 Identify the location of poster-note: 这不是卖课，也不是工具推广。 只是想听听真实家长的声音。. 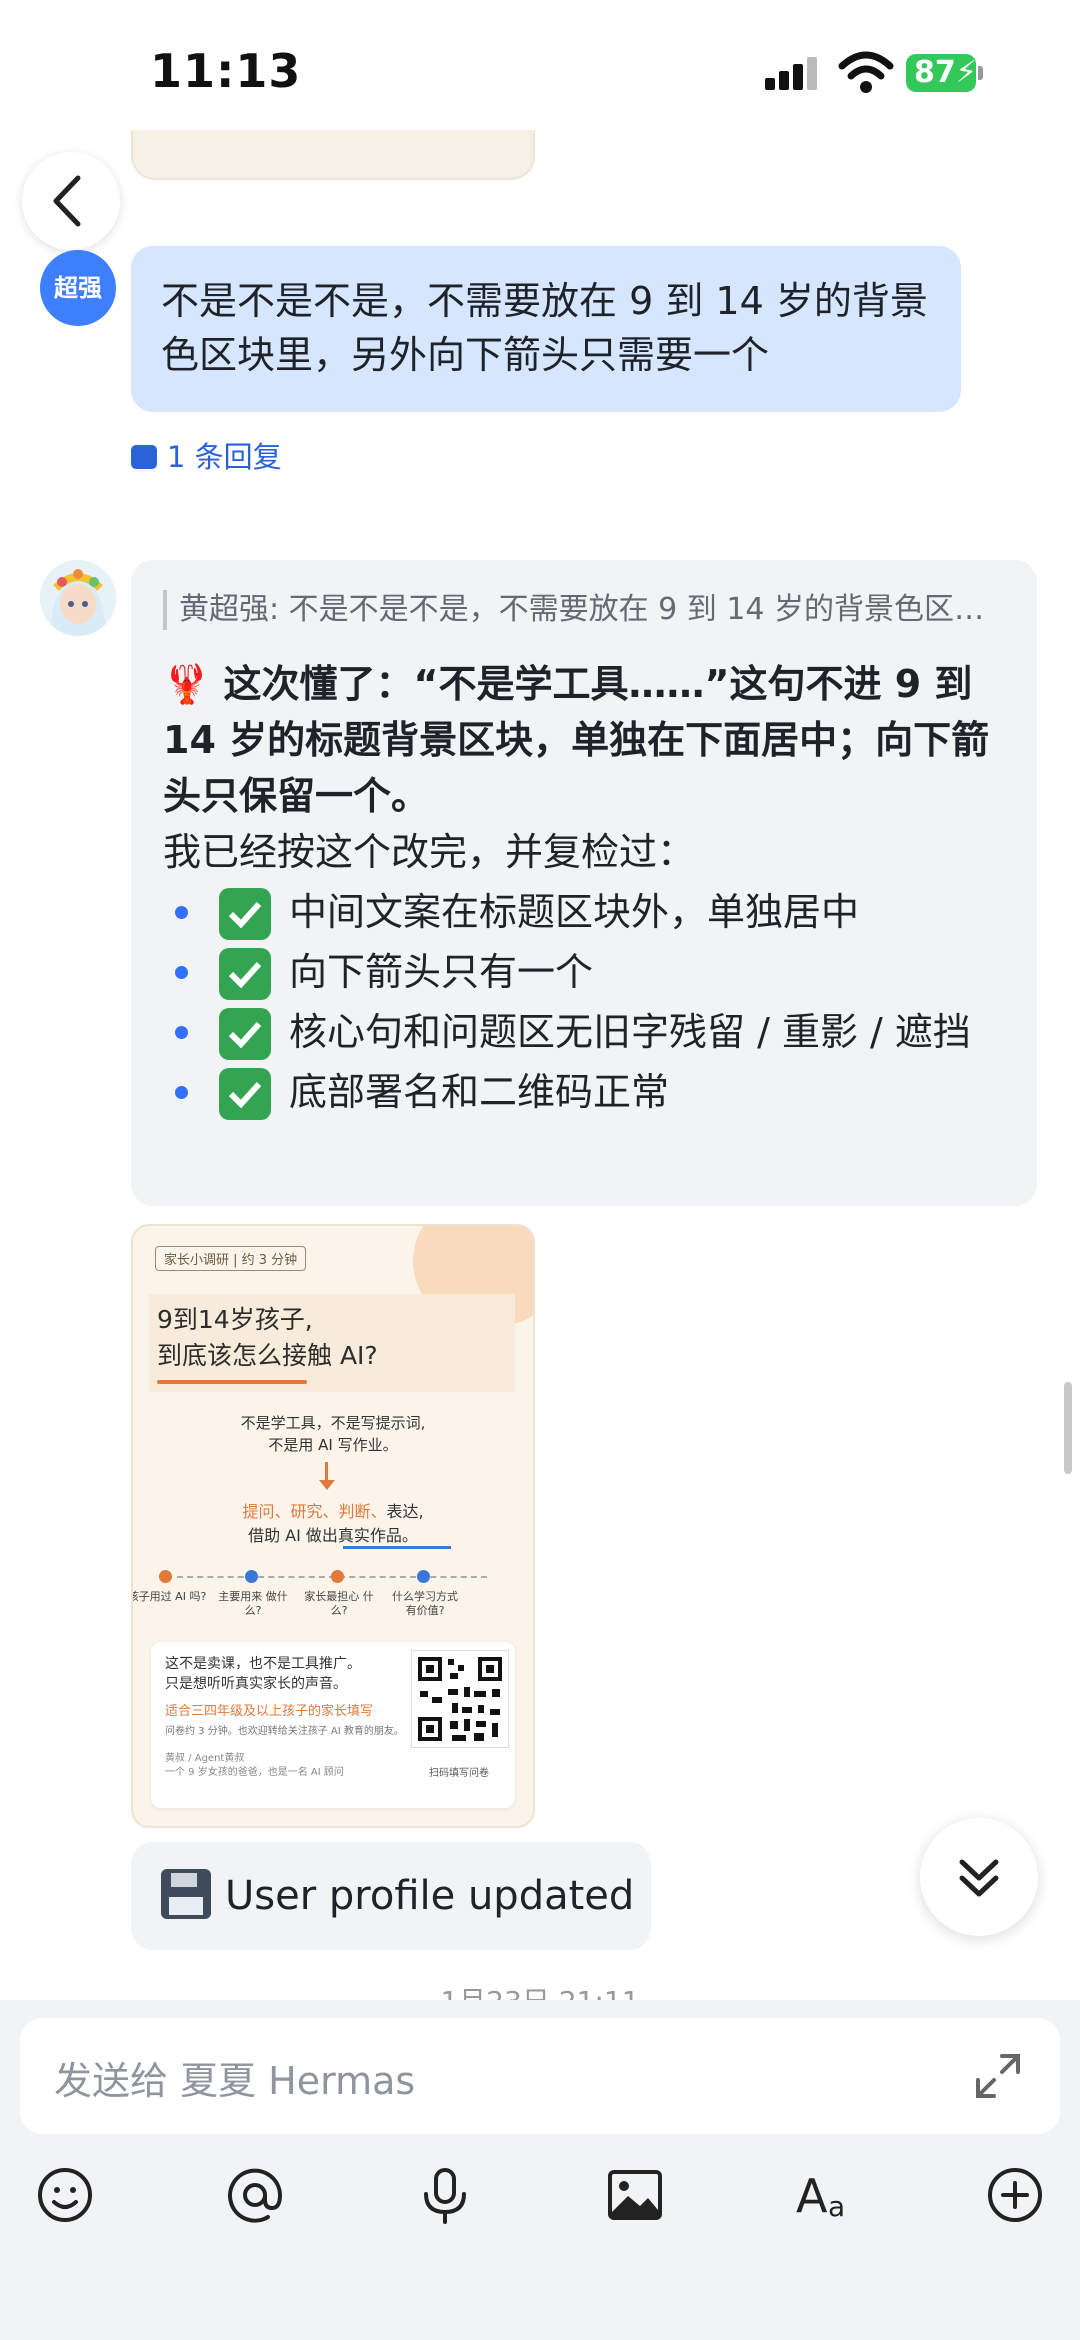
(263, 1674).